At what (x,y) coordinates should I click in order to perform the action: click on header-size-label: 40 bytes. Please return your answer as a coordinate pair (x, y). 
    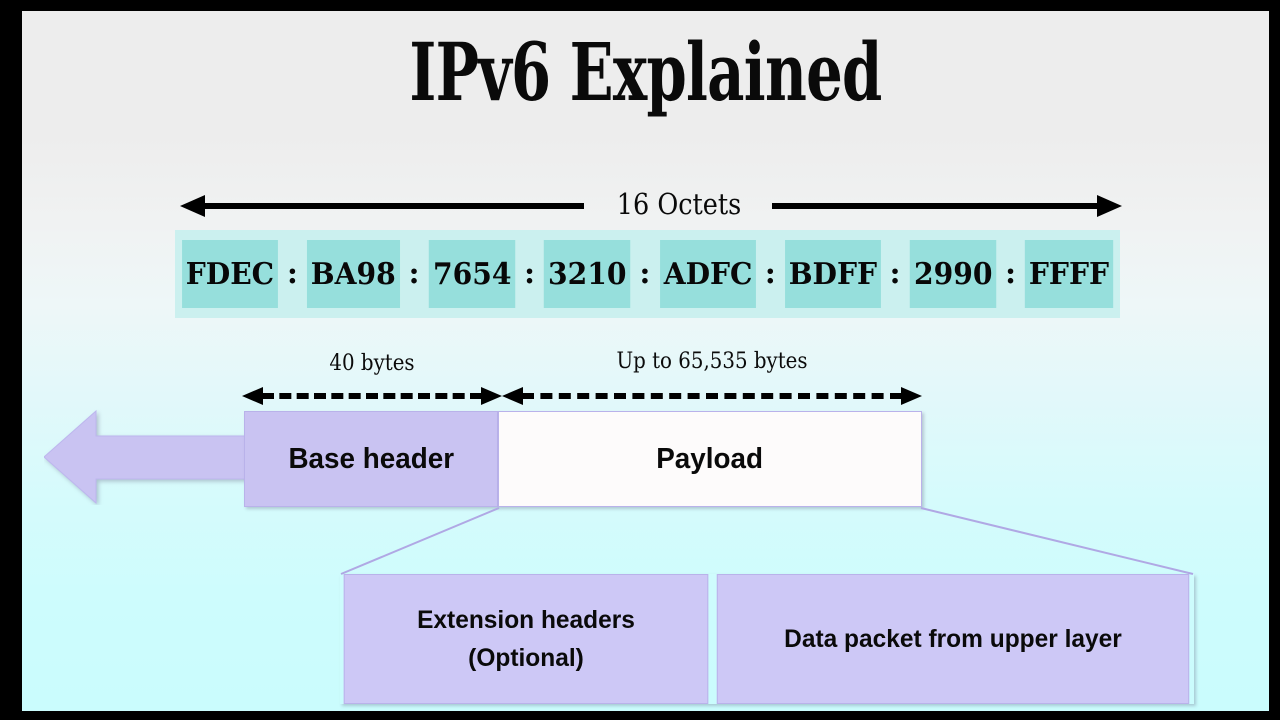
    Looking at the image, I should click on (372, 363).